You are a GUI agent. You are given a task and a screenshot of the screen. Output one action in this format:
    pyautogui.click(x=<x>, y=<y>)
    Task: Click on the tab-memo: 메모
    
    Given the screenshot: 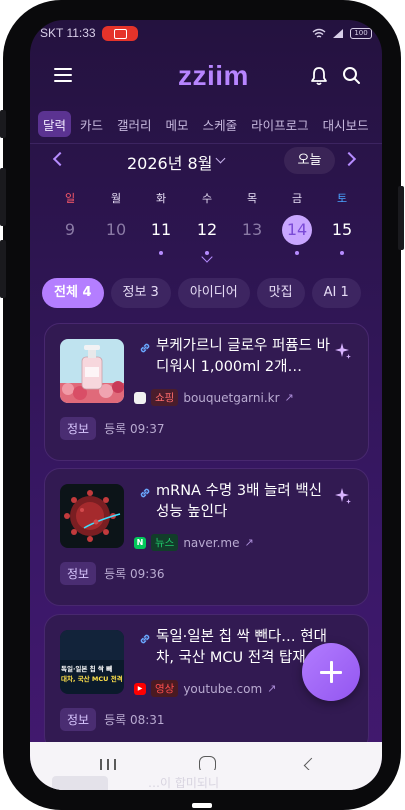 What is the action you would take?
    pyautogui.click(x=177, y=124)
    